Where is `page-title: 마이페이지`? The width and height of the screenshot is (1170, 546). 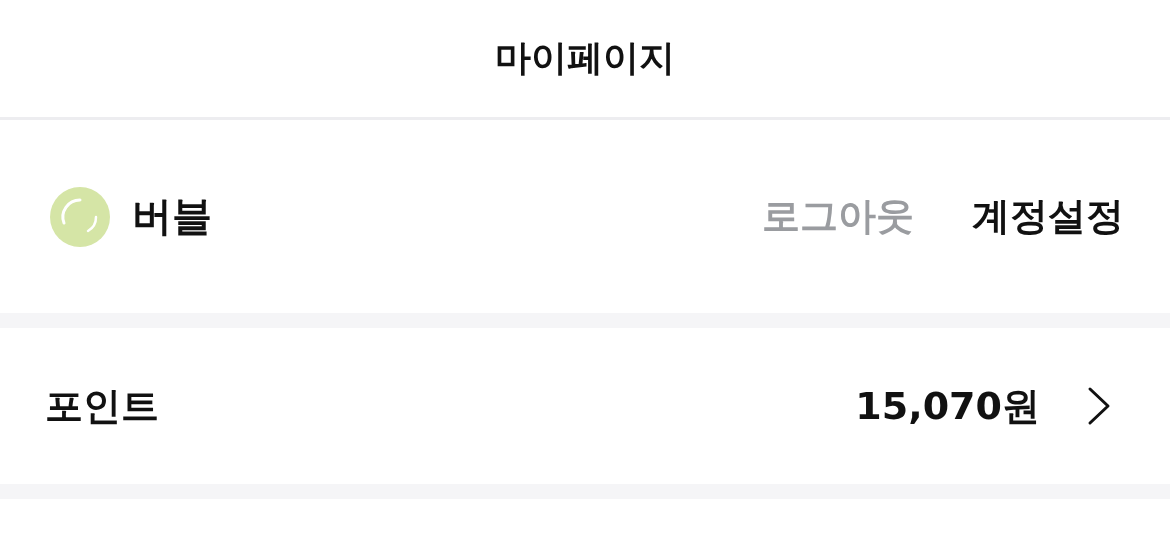 page-title: 마이페이지 is located at coordinates (585, 58).